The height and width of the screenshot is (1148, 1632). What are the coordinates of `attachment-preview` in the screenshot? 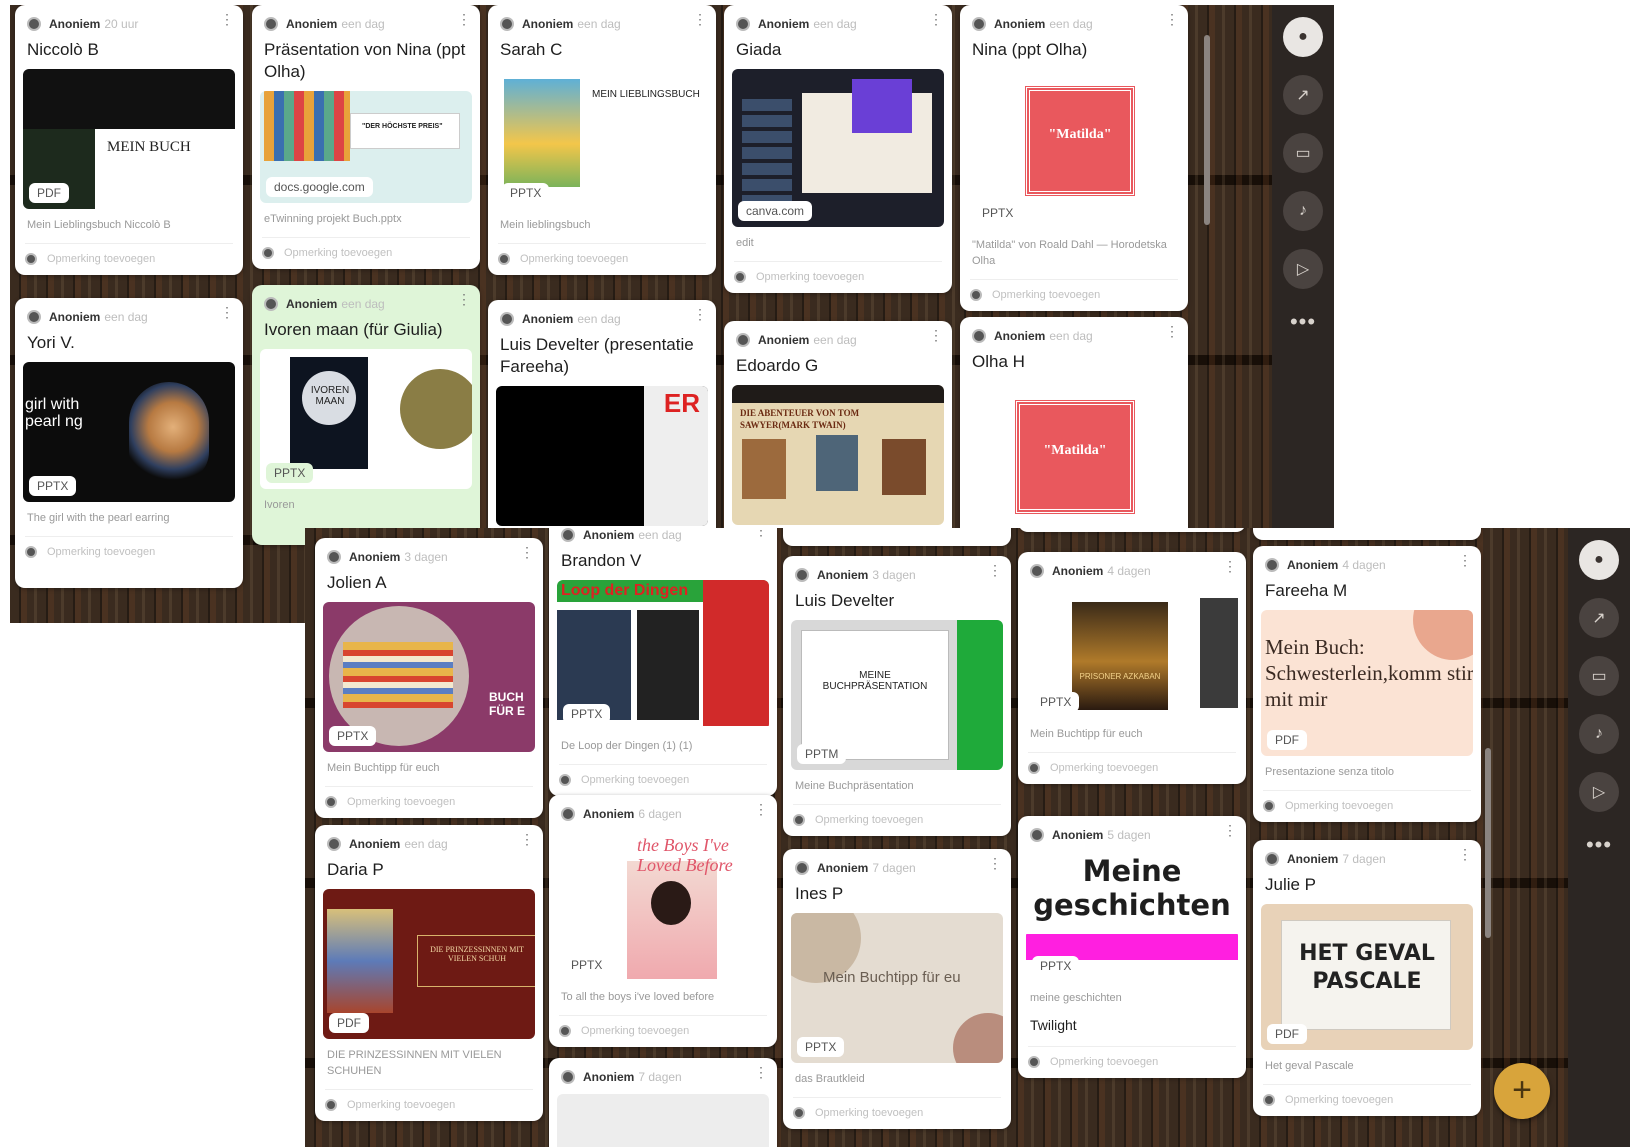 It's located at (663, 1120).